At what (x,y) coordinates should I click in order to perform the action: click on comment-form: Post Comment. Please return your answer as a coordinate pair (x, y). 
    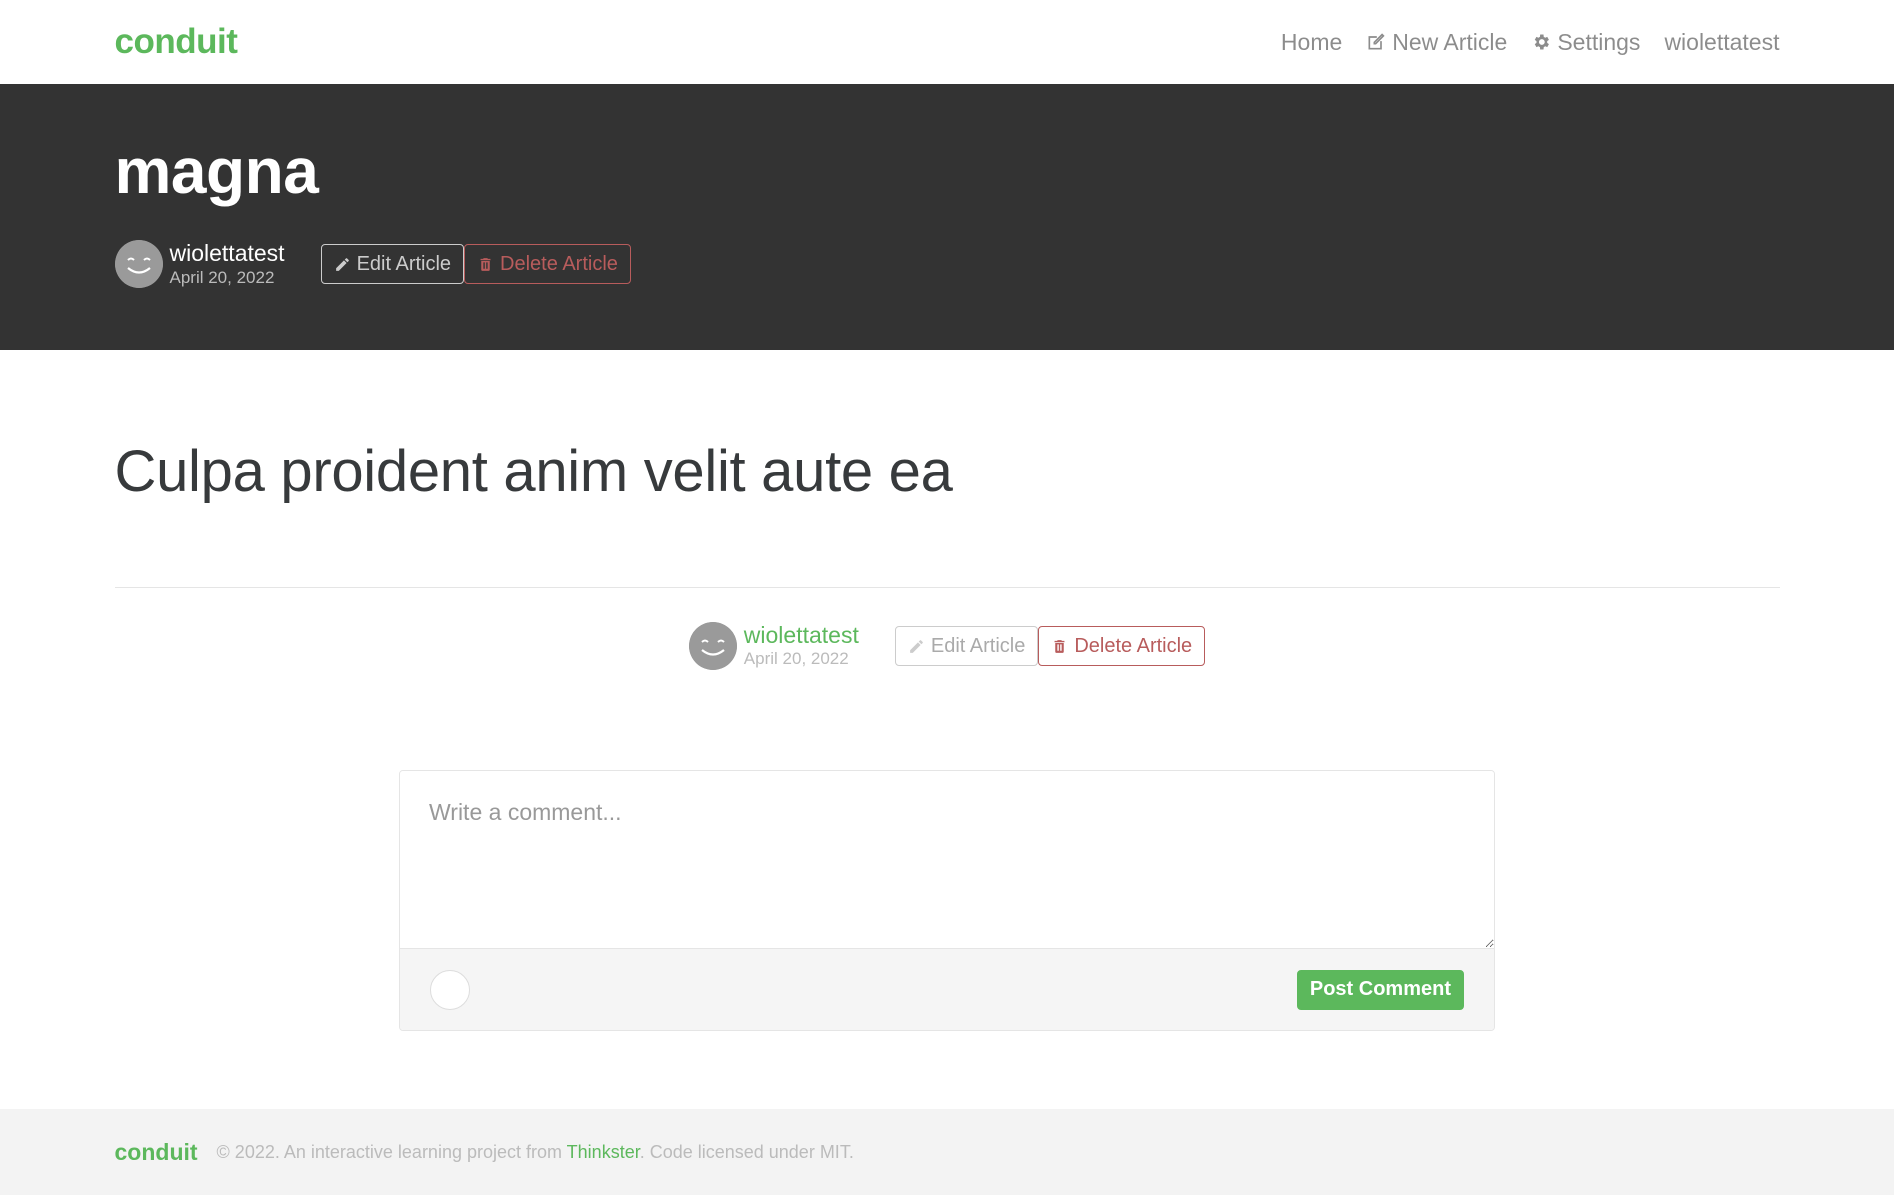
    Looking at the image, I should click on (947, 900).